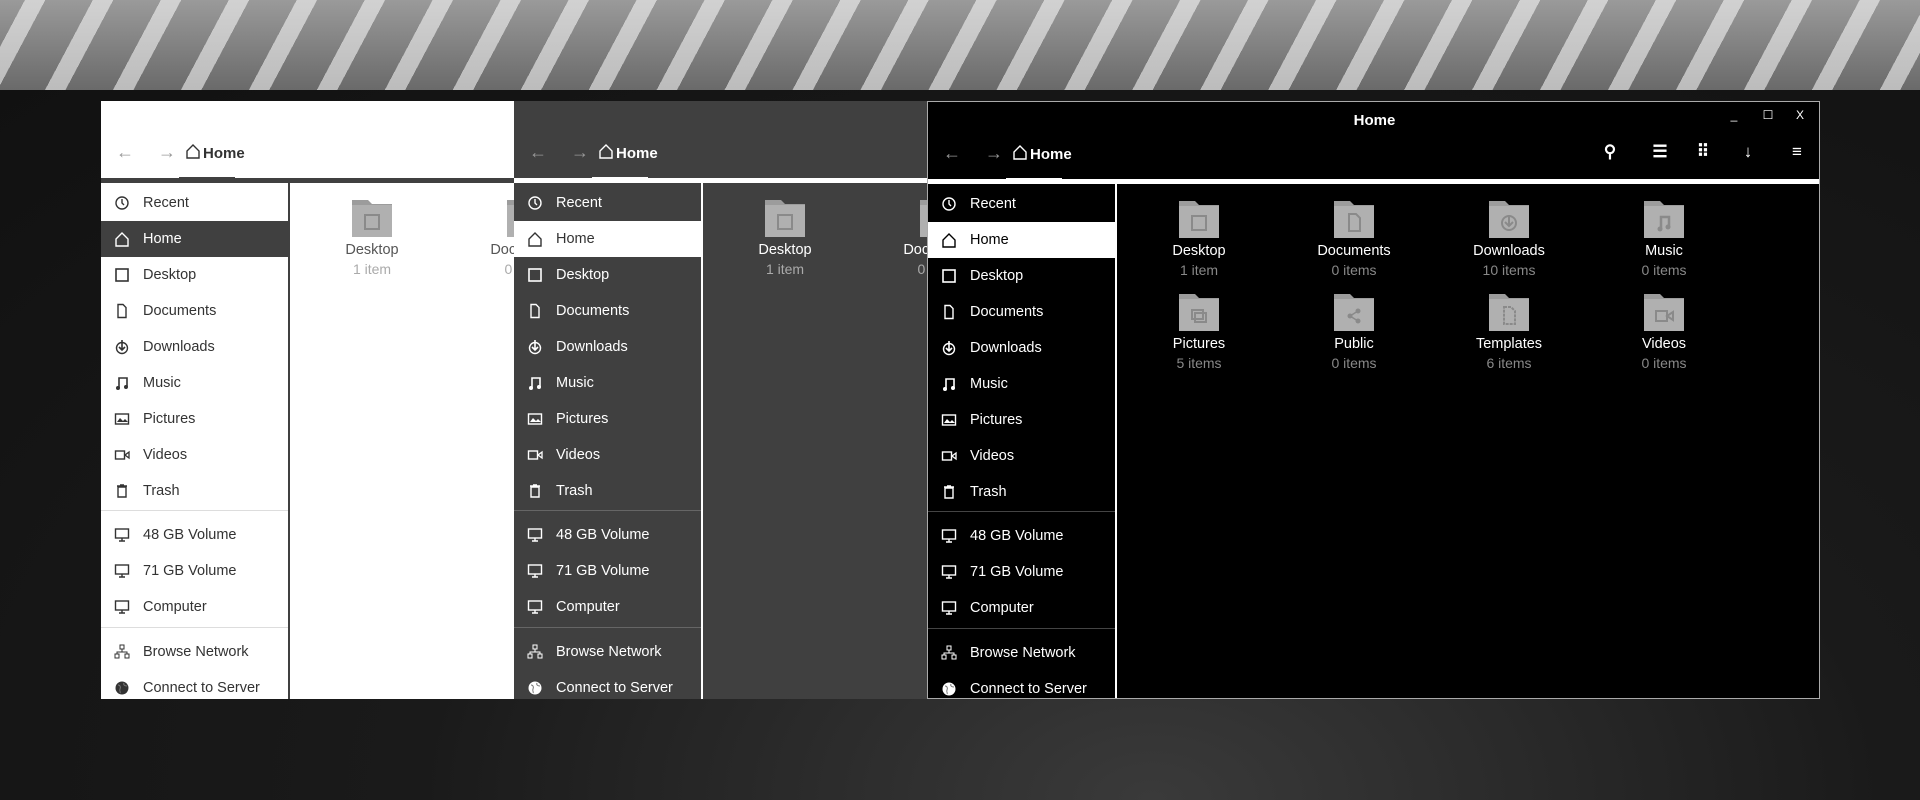 This screenshot has width=1920, height=800. Describe the element at coordinates (1509, 251) in the screenshot. I see `folder-label: Downloads` at that location.